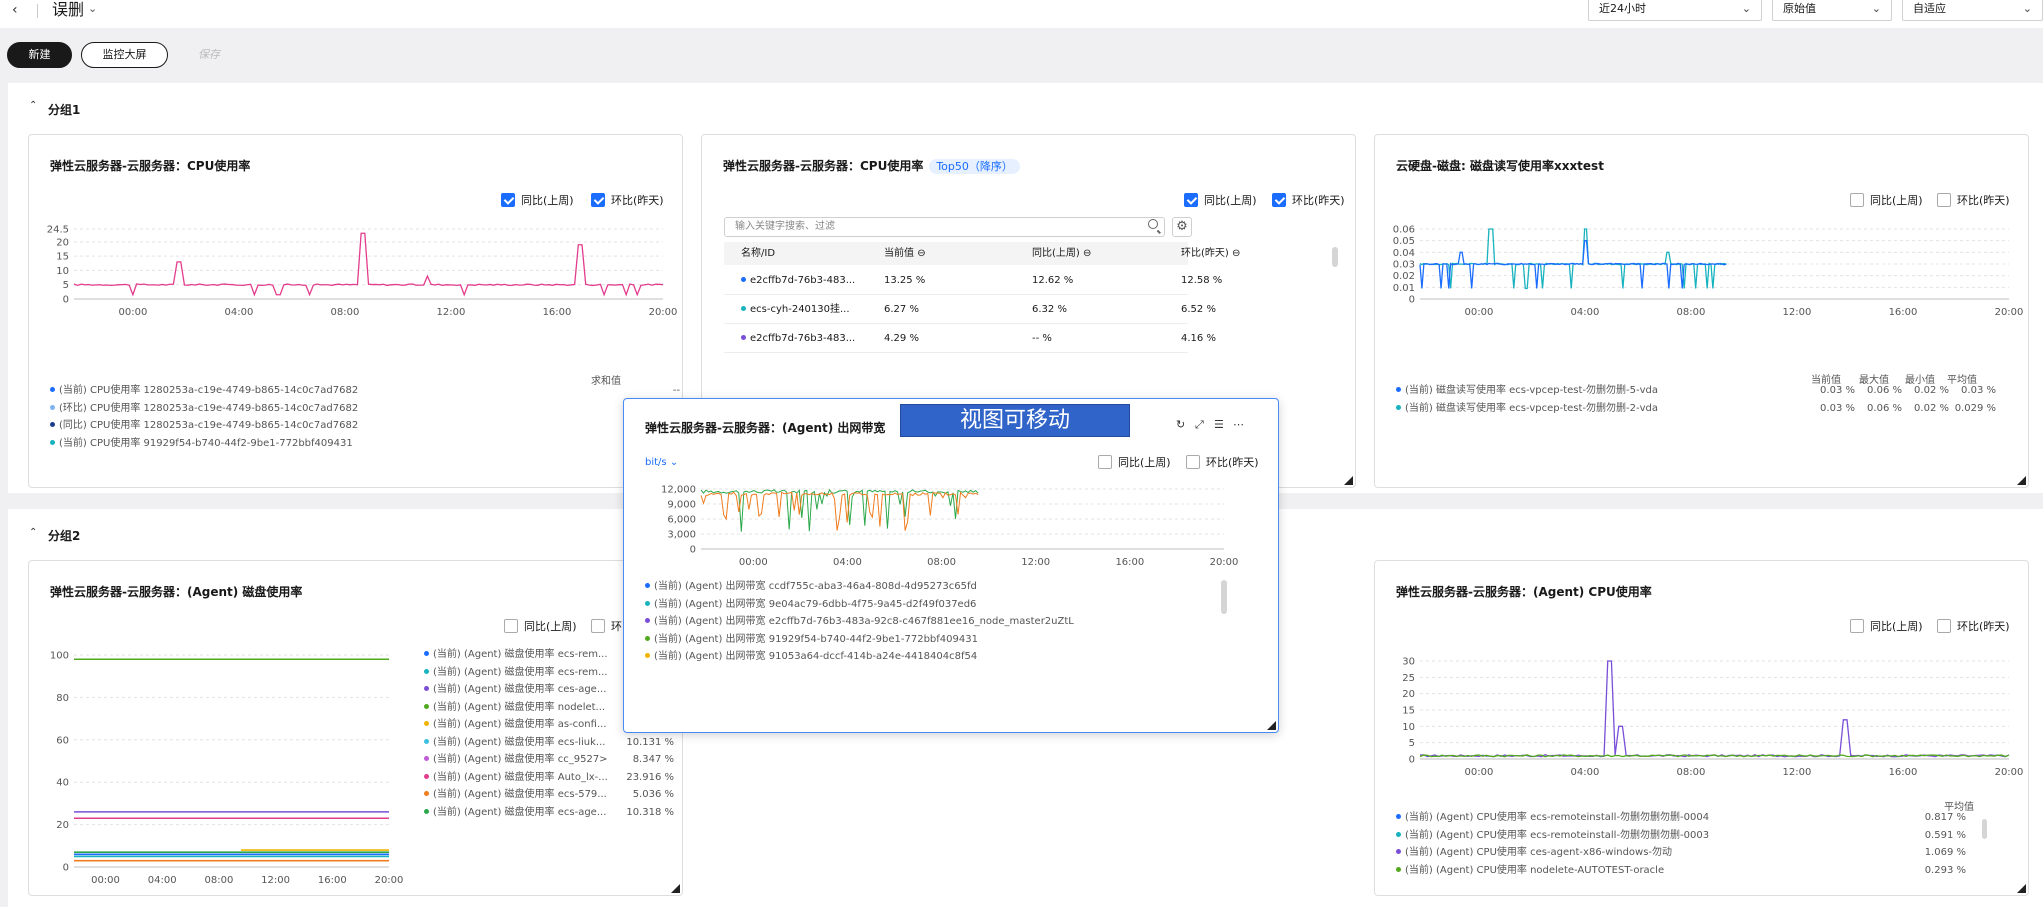  What do you see at coordinates (1015, 420) in the screenshot?
I see `moveable-banner: 视图可移动` at bounding box center [1015, 420].